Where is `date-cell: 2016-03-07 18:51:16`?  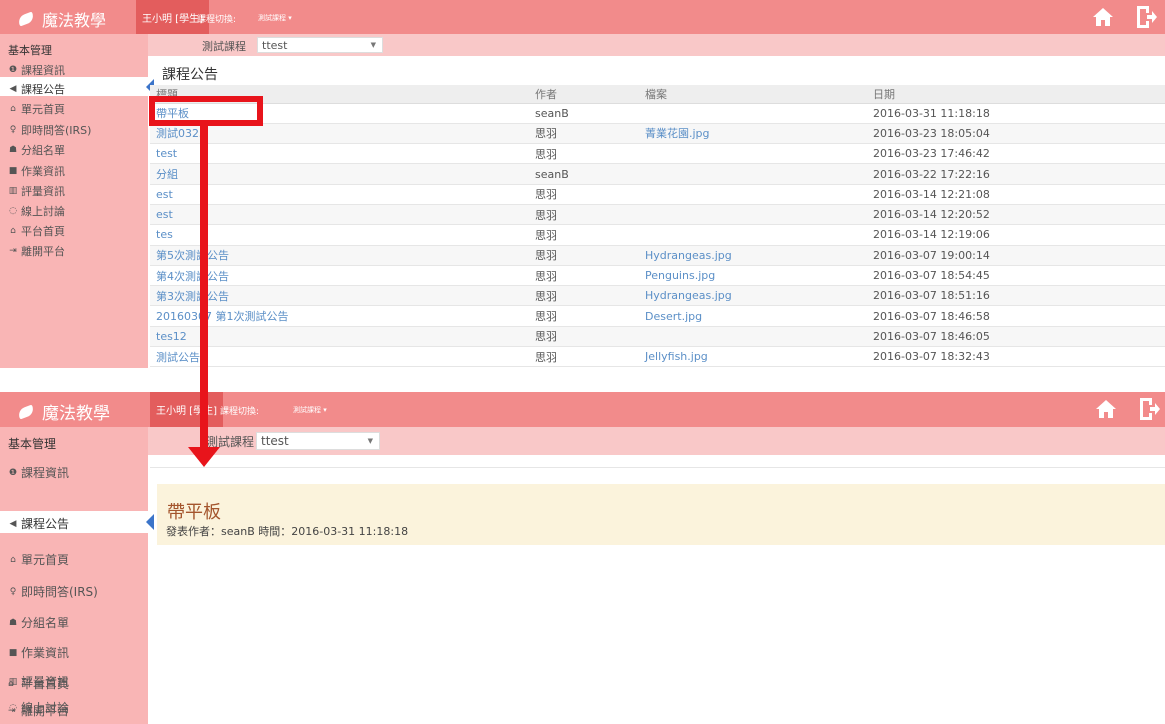 date-cell: 2016-03-07 18:51:16 is located at coordinates (1016, 296).